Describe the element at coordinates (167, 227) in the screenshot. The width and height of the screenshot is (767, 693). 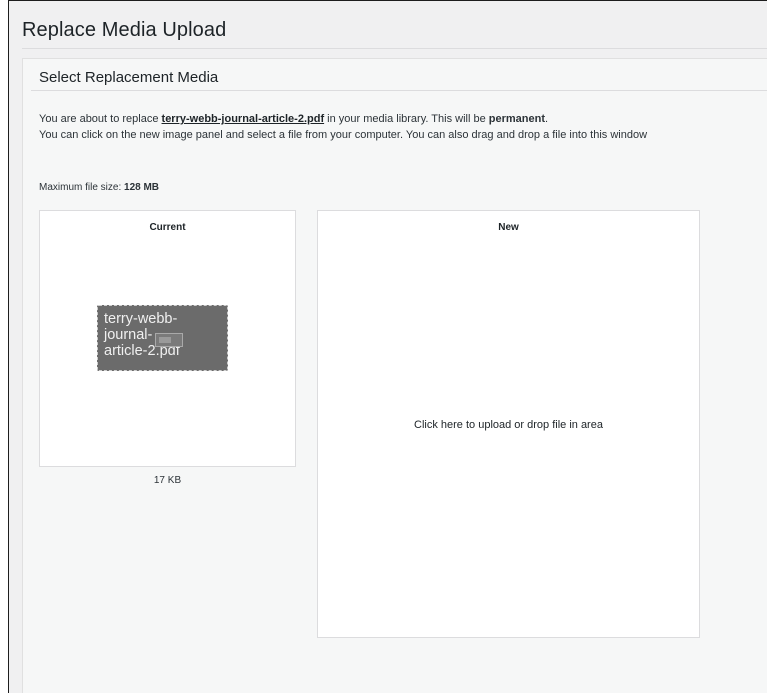
I see `current-label: Current` at that location.